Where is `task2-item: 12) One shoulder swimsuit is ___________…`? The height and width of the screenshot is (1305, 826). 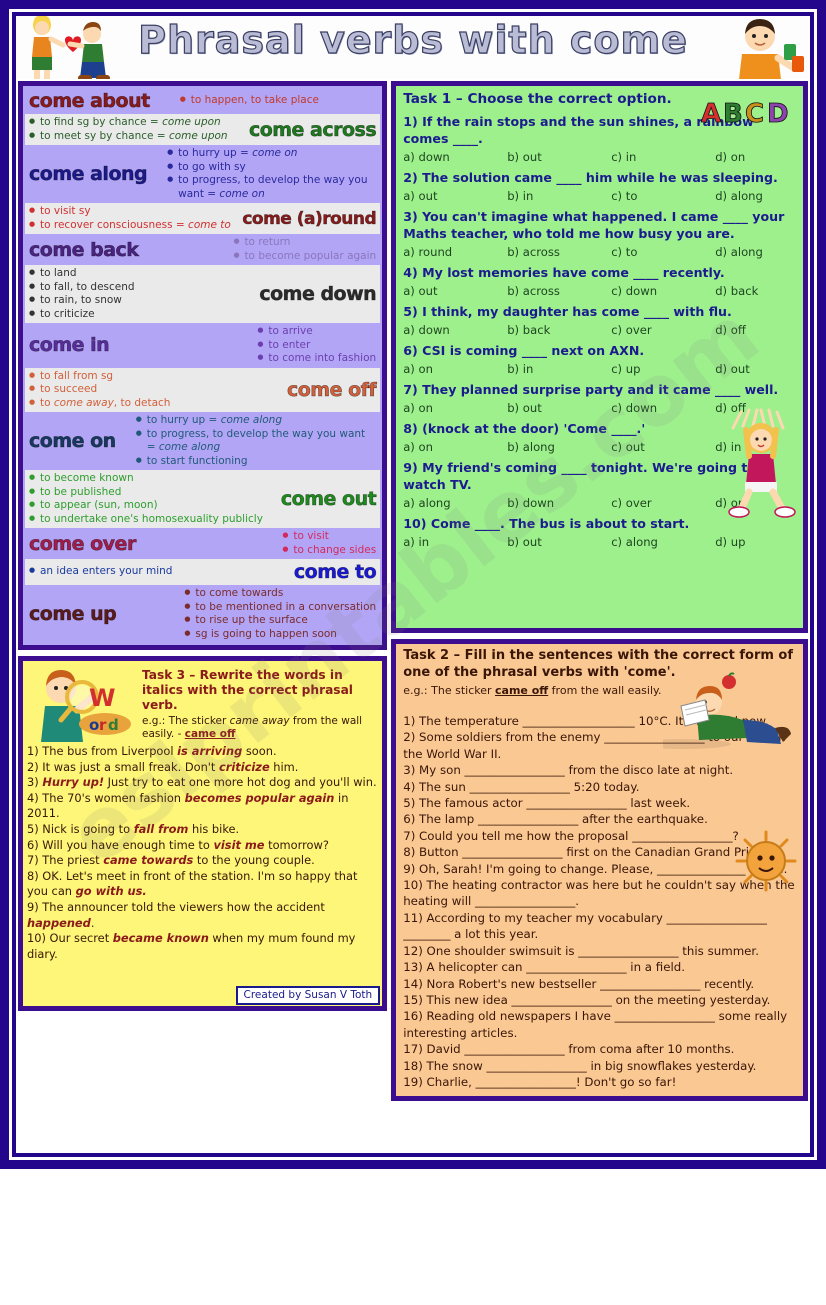 task2-item: 12) One shoulder swimsuit is ___________… is located at coordinates (600, 951).